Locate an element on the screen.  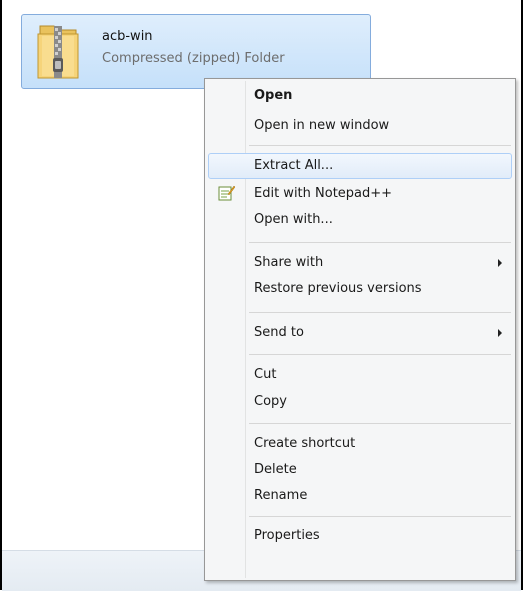
menu-item-label: Delete is located at coordinates (275, 469).